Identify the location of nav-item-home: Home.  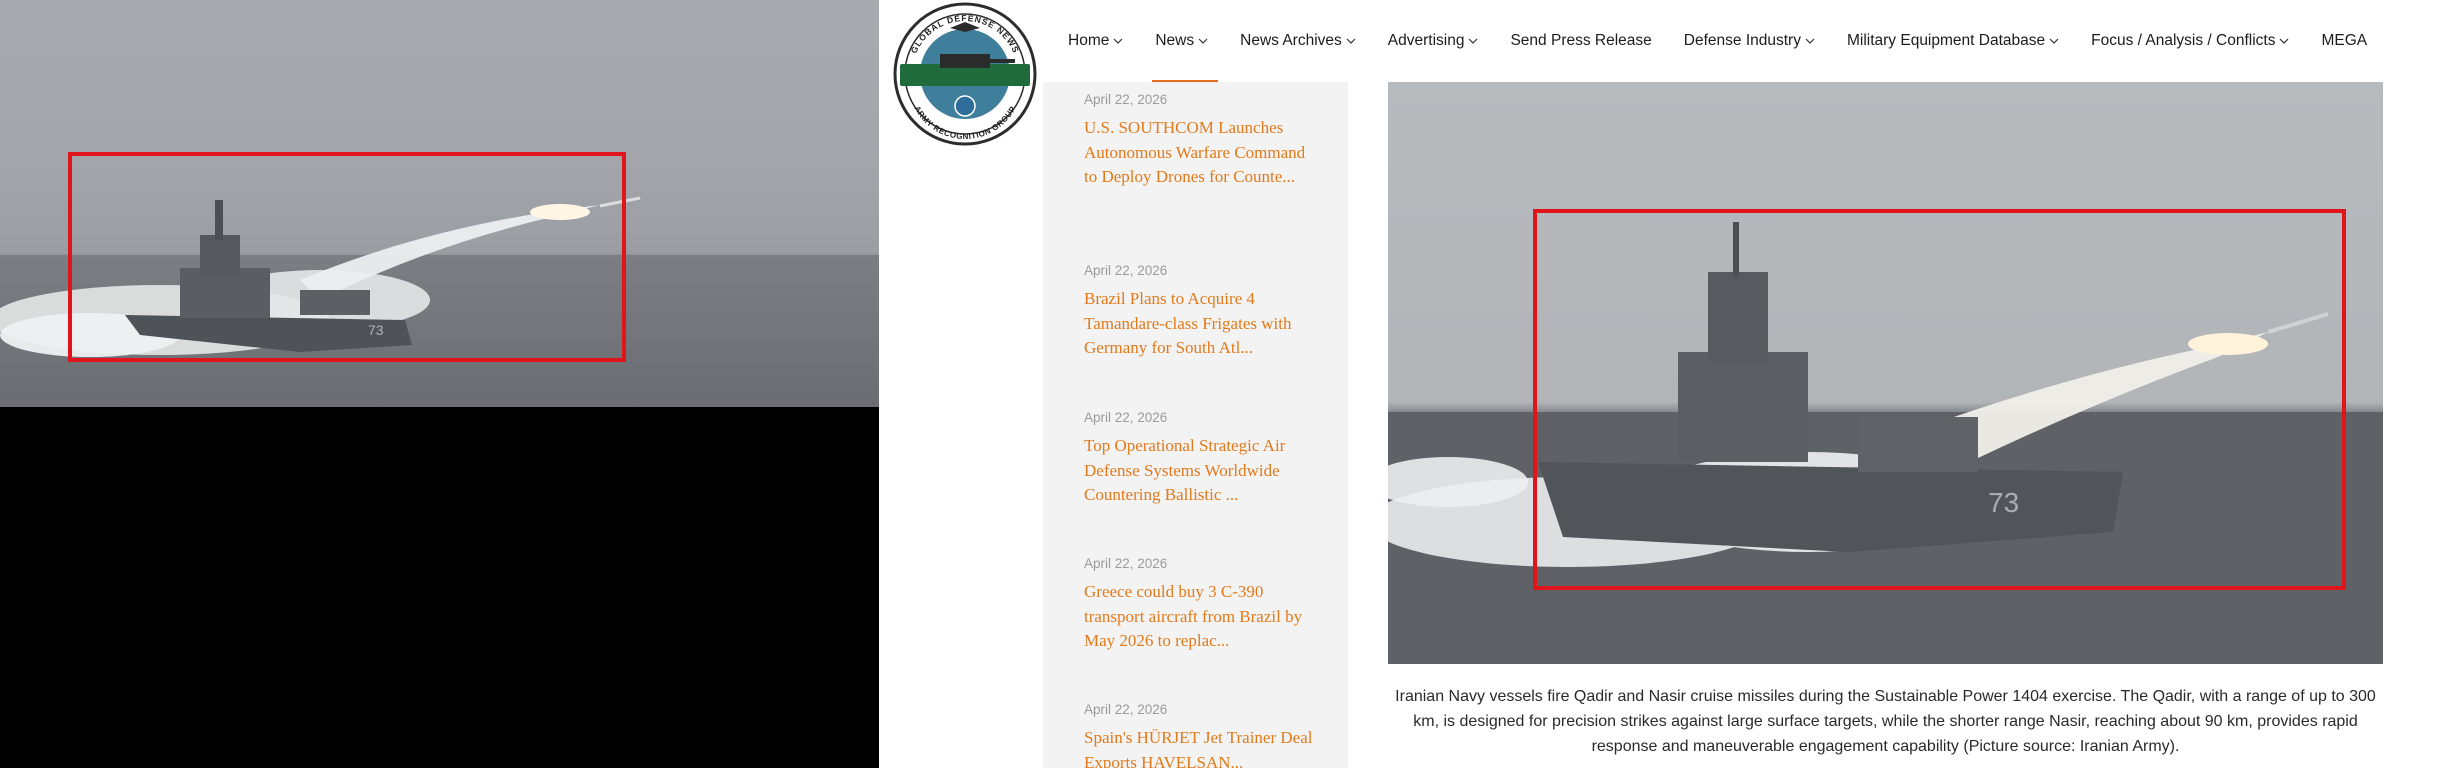
(1095, 41).